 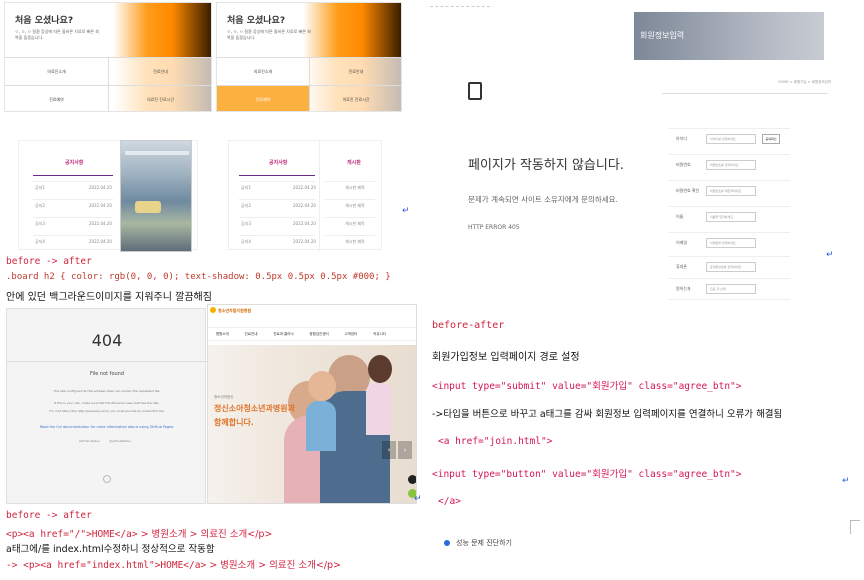 What do you see at coordinates (156, 196) in the screenshot?
I see `lobby-photo` at bounding box center [156, 196].